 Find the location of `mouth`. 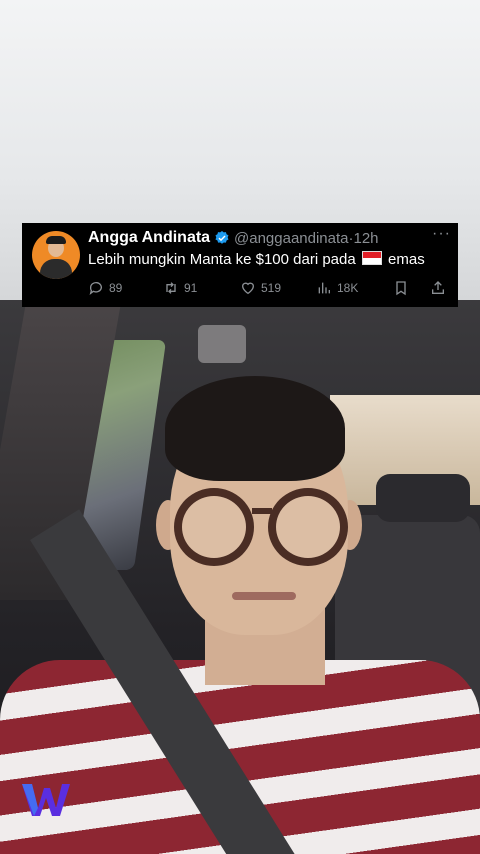

mouth is located at coordinates (264, 596).